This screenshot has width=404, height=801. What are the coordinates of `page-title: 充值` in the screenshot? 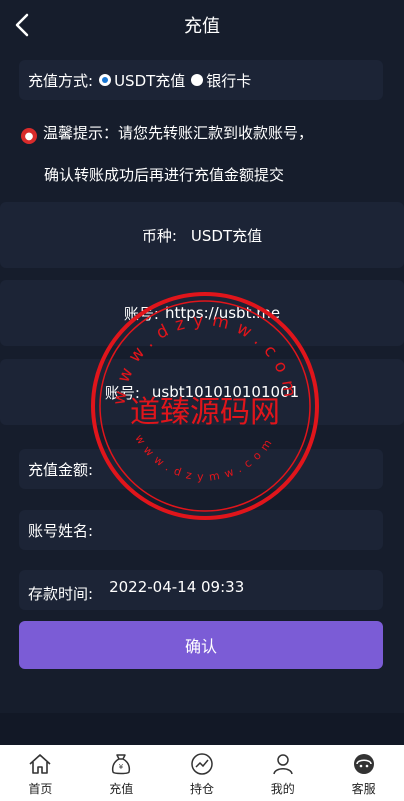 It's located at (202, 26).